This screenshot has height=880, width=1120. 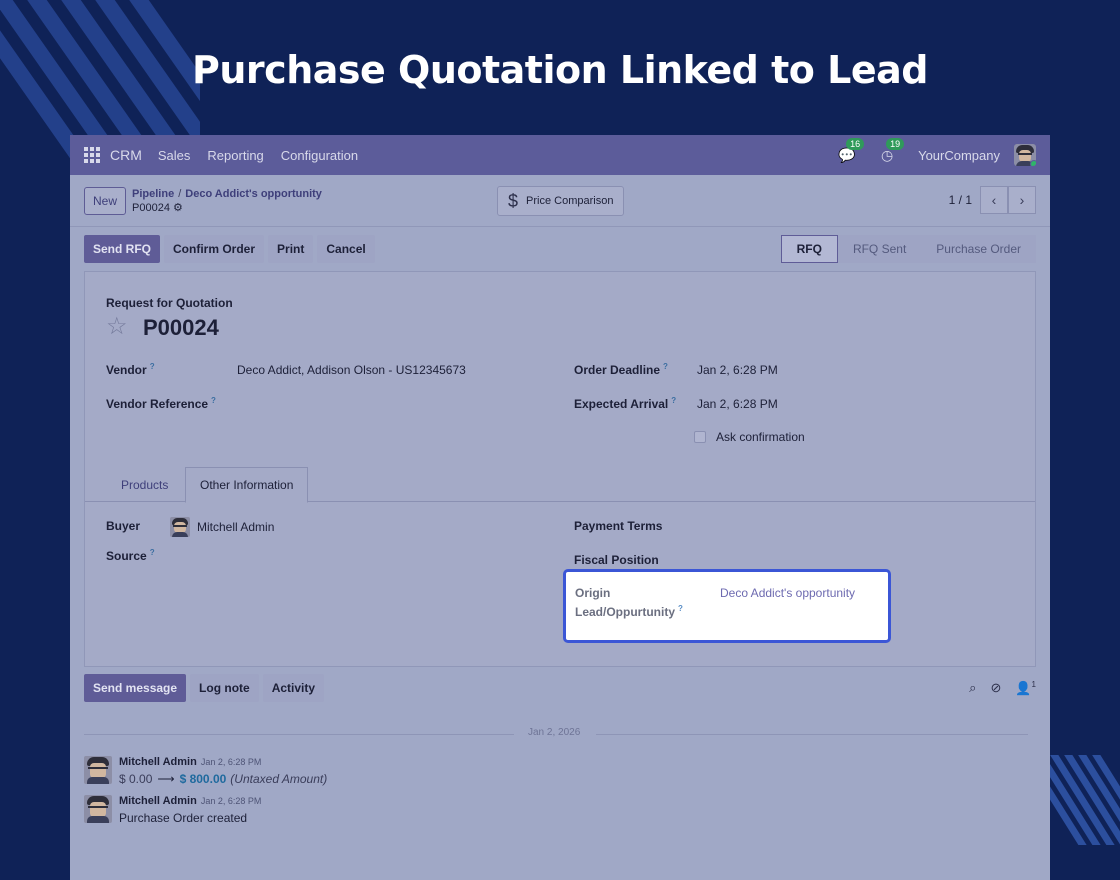 I want to click on gear-icon: ⚙, so click(x=178, y=208).